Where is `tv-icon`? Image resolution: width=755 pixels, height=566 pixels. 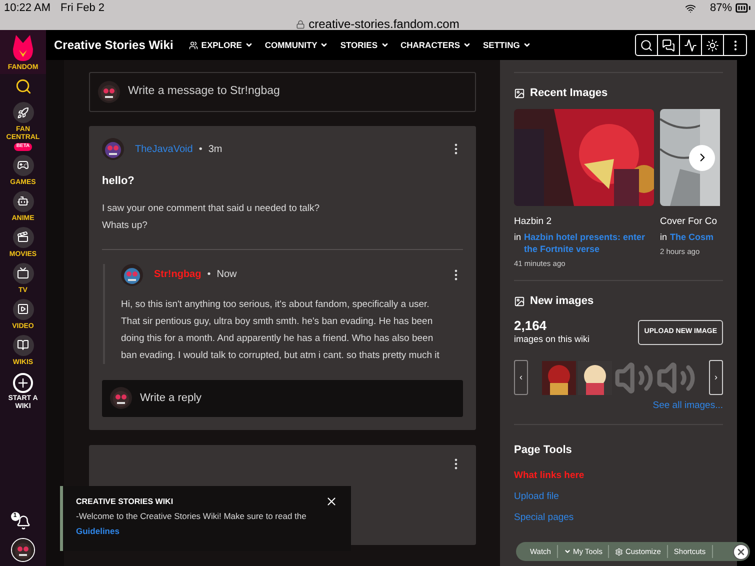 tv-icon is located at coordinates (23, 273).